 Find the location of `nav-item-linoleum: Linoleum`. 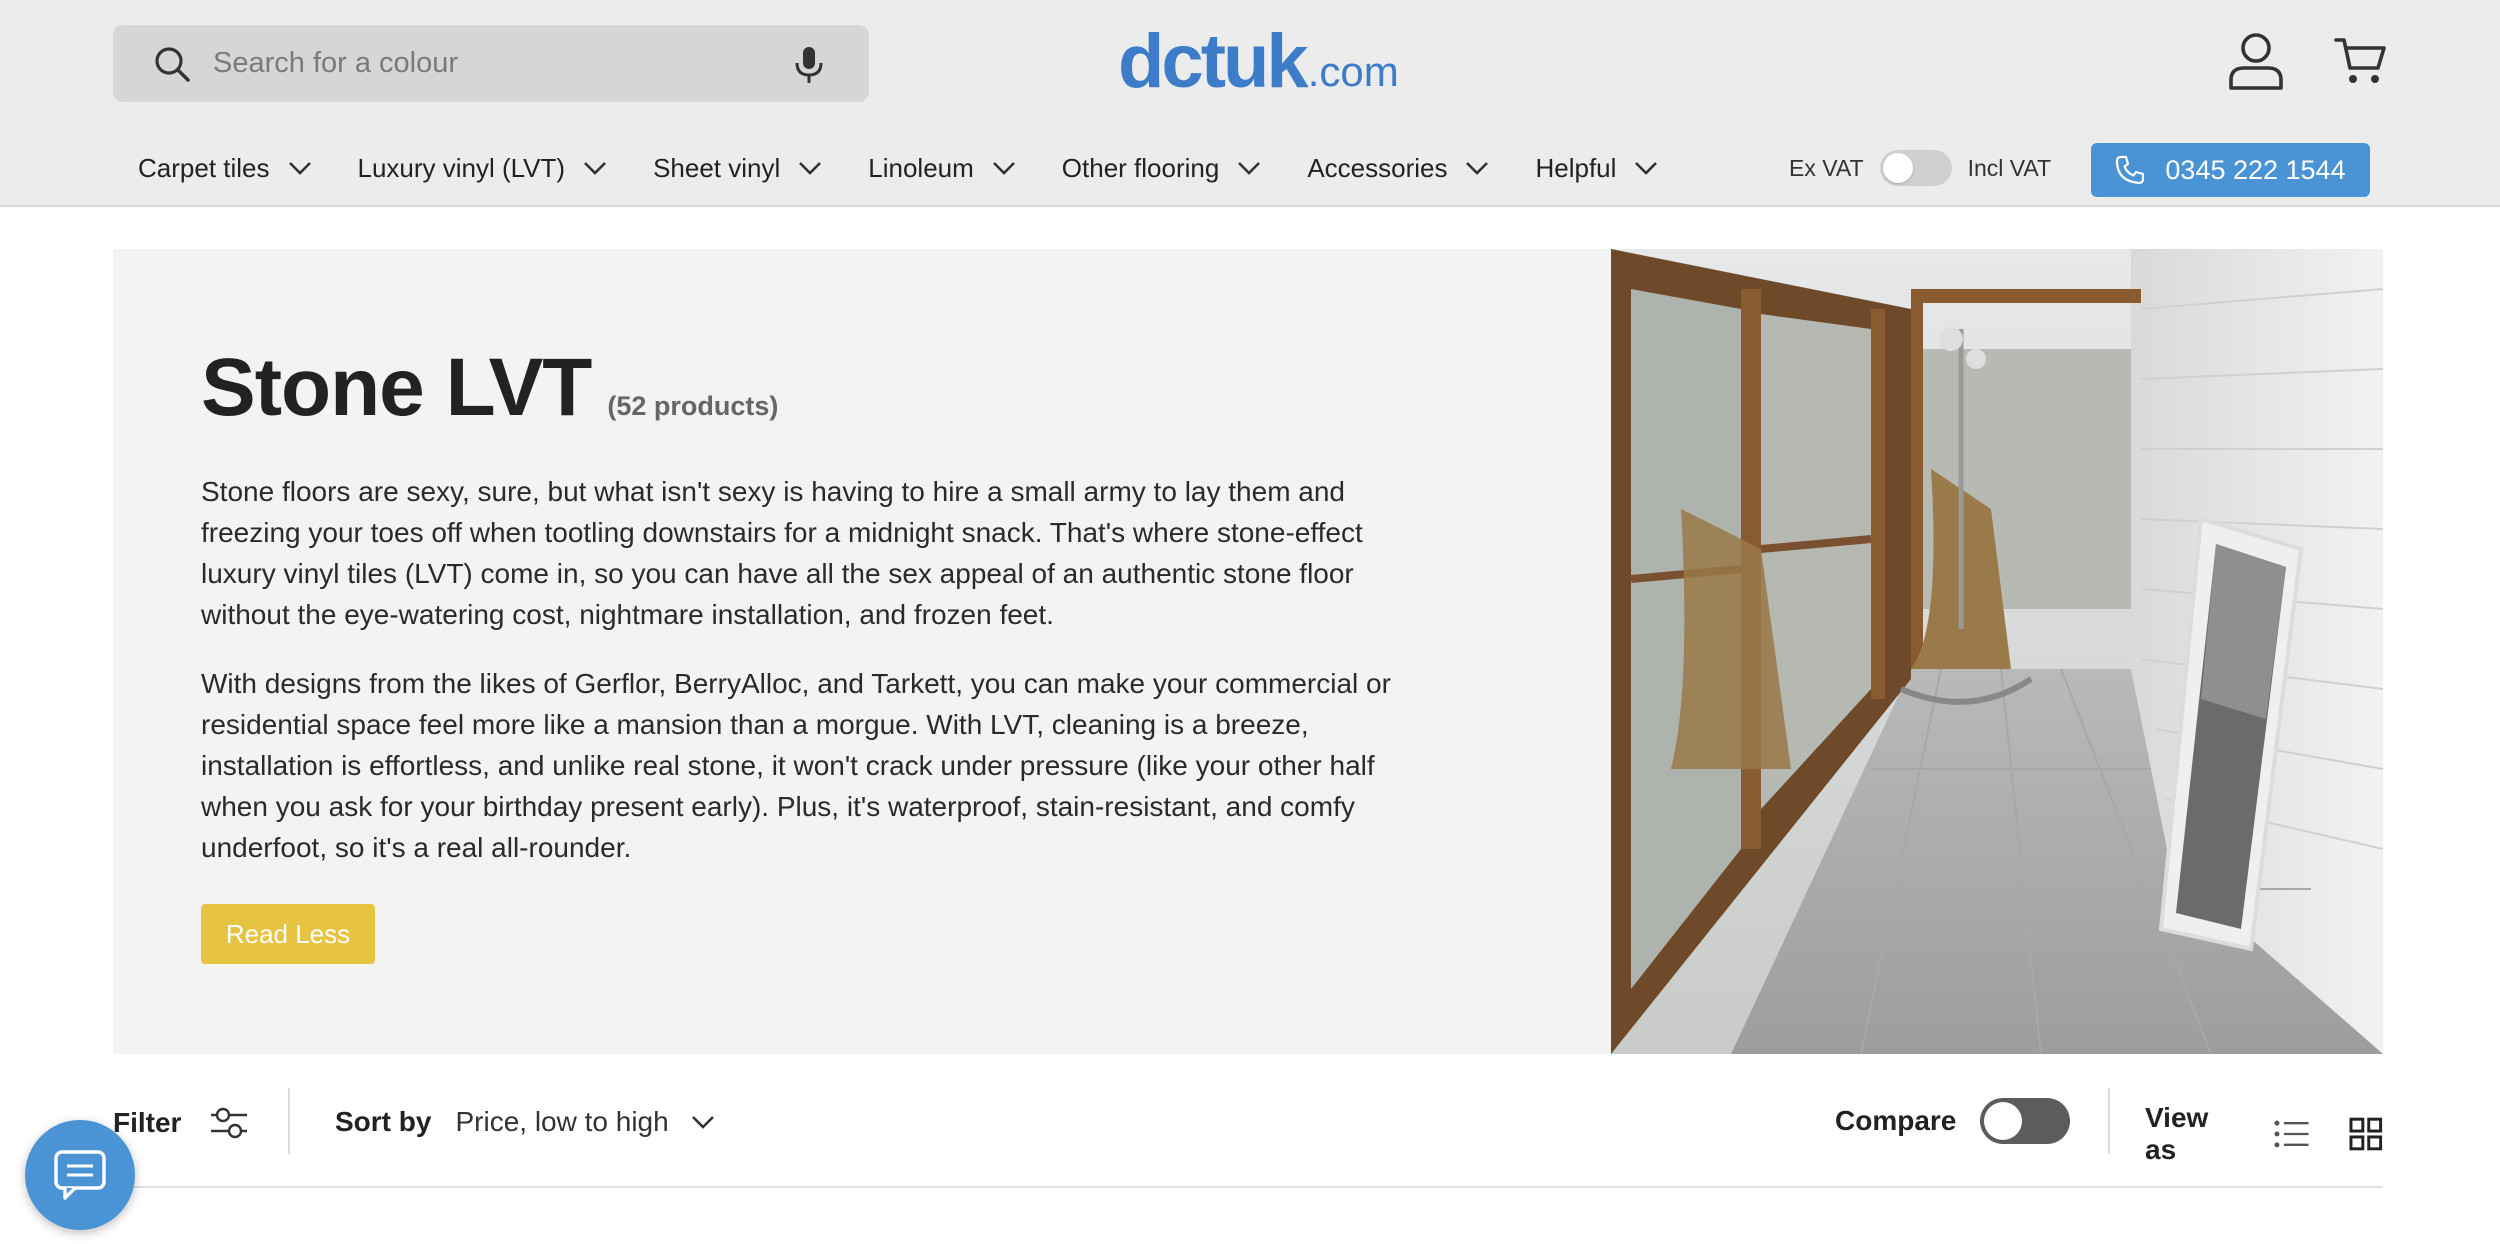

nav-item-linoleum: Linoleum is located at coordinates (942, 168).